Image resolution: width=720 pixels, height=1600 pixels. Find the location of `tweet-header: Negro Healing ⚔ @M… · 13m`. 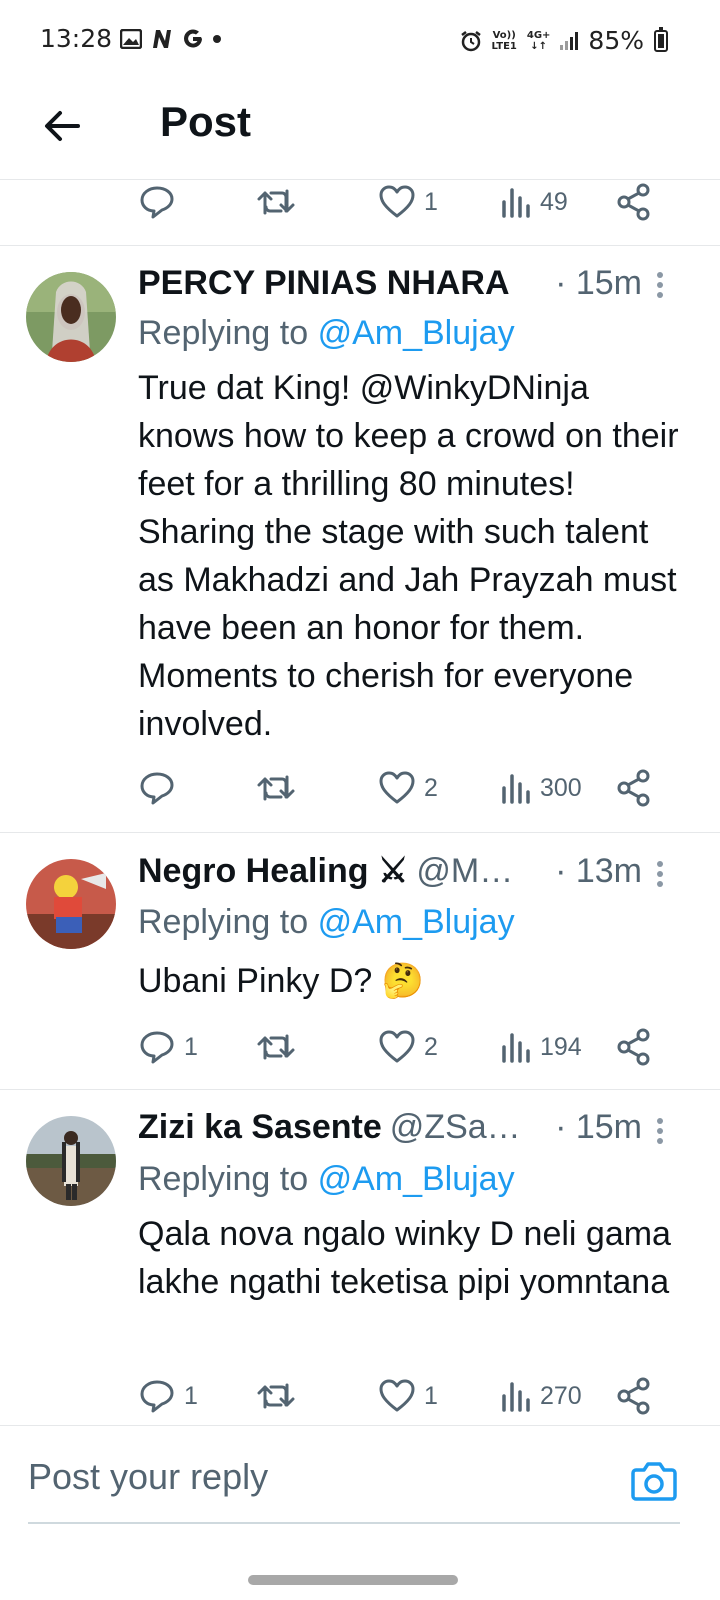

tweet-header: Negro Healing ⚔ @M… · 13m is located at coordinates (390, 872).